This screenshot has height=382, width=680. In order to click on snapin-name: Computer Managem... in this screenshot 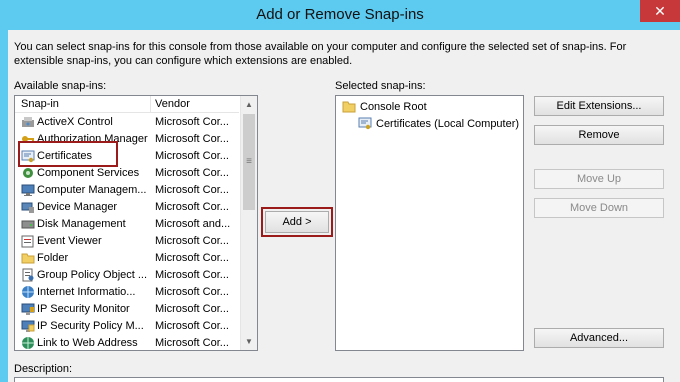, I will do `click(92, 190)`.